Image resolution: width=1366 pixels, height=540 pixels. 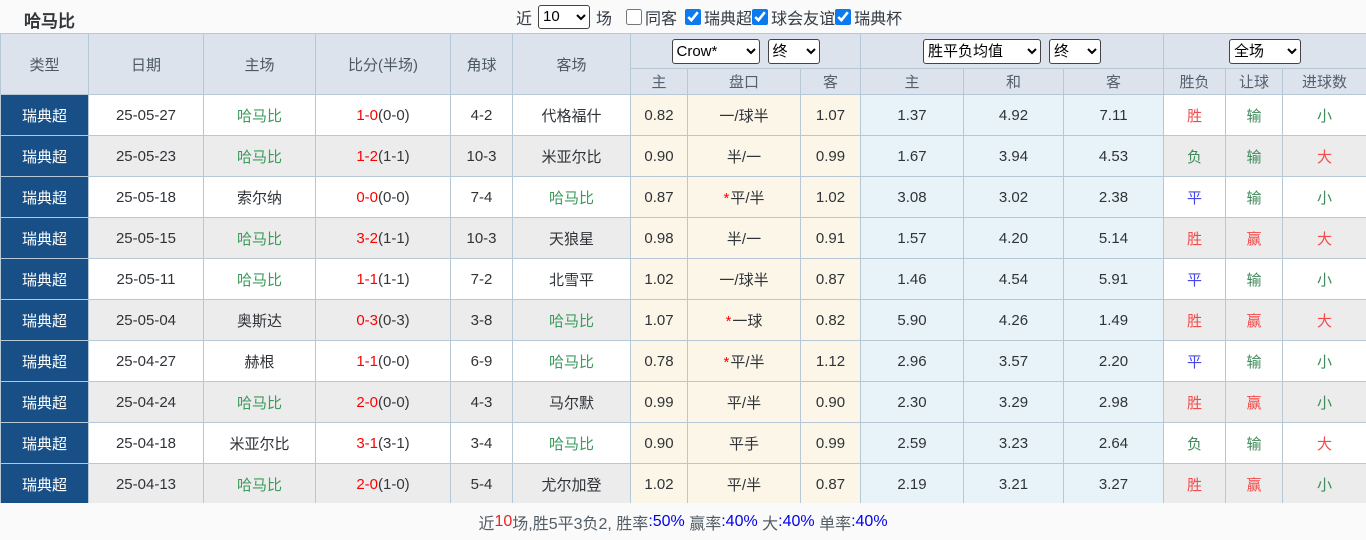 I want to click on europe-odds-time-select: 终, so click(x=1075, y=51).